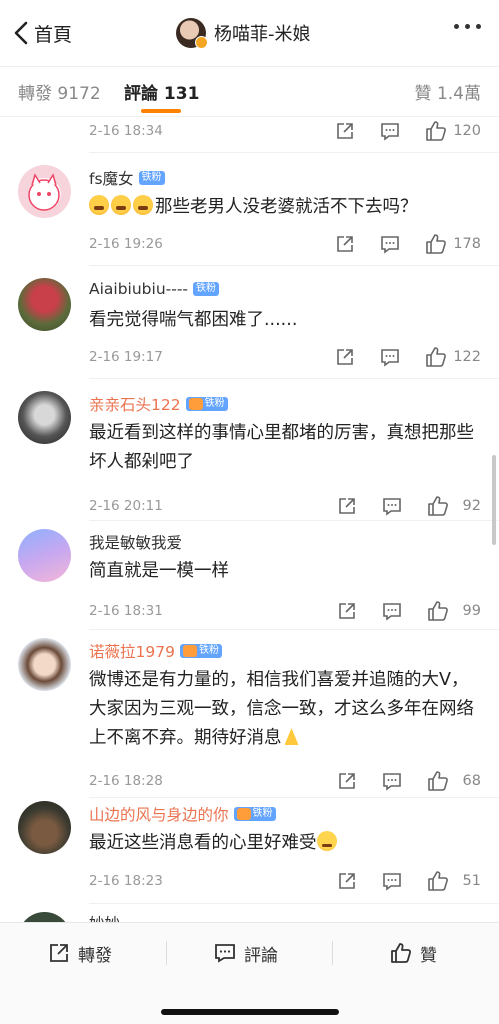 This screenshot has width=499, height=1024. Describe the element at coordinates (454, 506) in the screenshot. I see `like-button: 92` at that location.